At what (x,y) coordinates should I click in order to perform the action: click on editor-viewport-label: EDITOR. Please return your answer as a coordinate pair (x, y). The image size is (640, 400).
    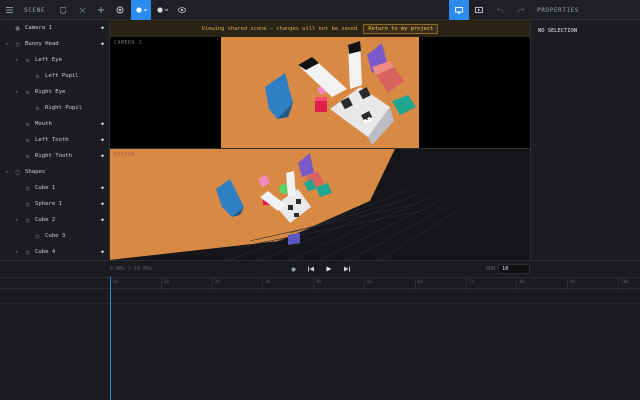
    Looking at the image, I should click on (125, 155).